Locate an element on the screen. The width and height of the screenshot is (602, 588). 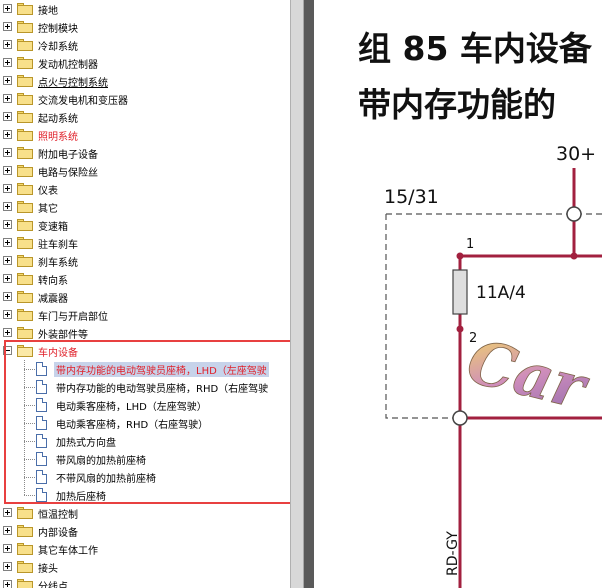
tree-folder-label: 照明系统 is located at coordinates (58, 135).